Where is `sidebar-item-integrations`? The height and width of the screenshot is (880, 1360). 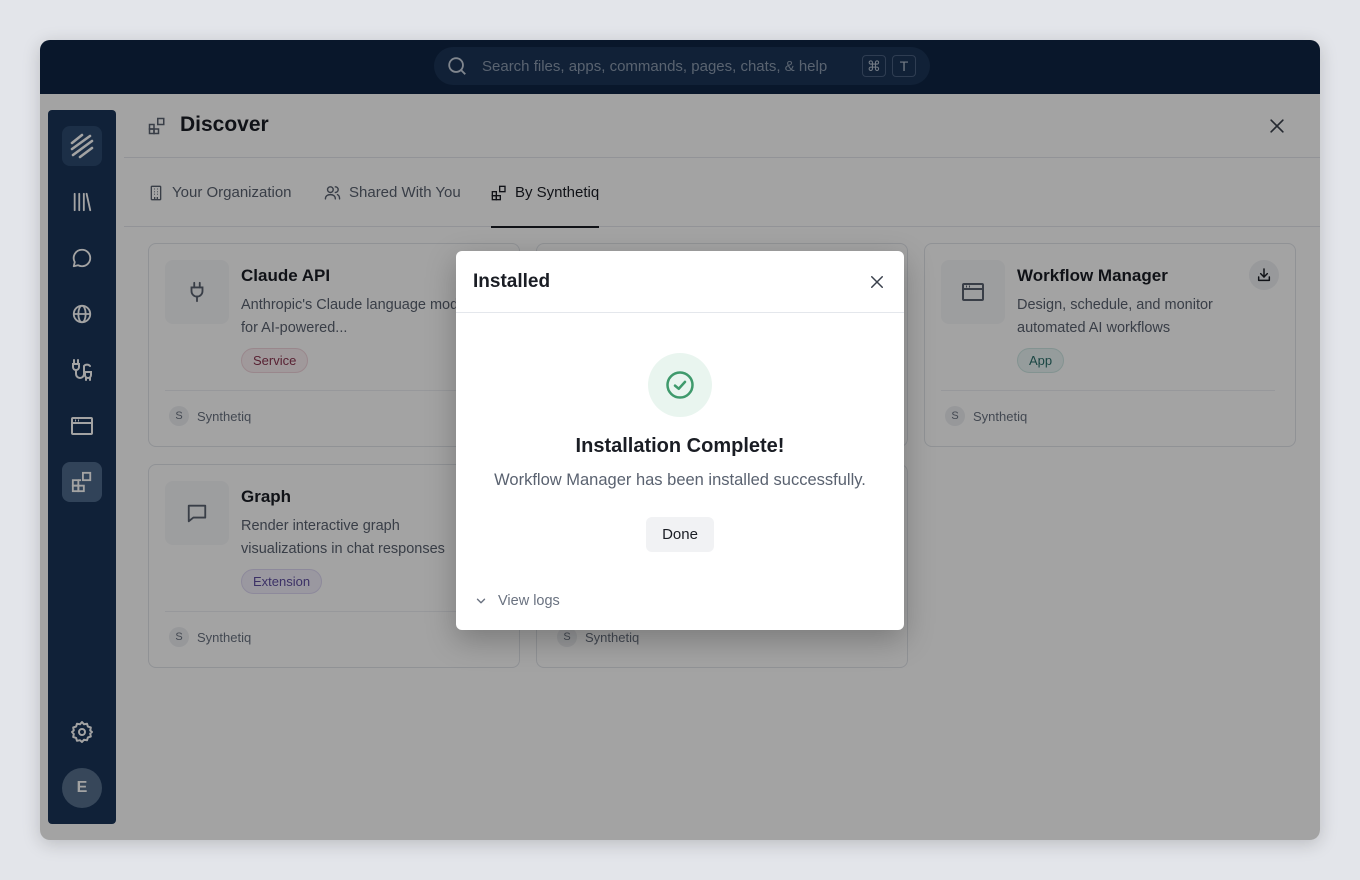 sidebar-item-integrations is located at coordinates (82, 370).